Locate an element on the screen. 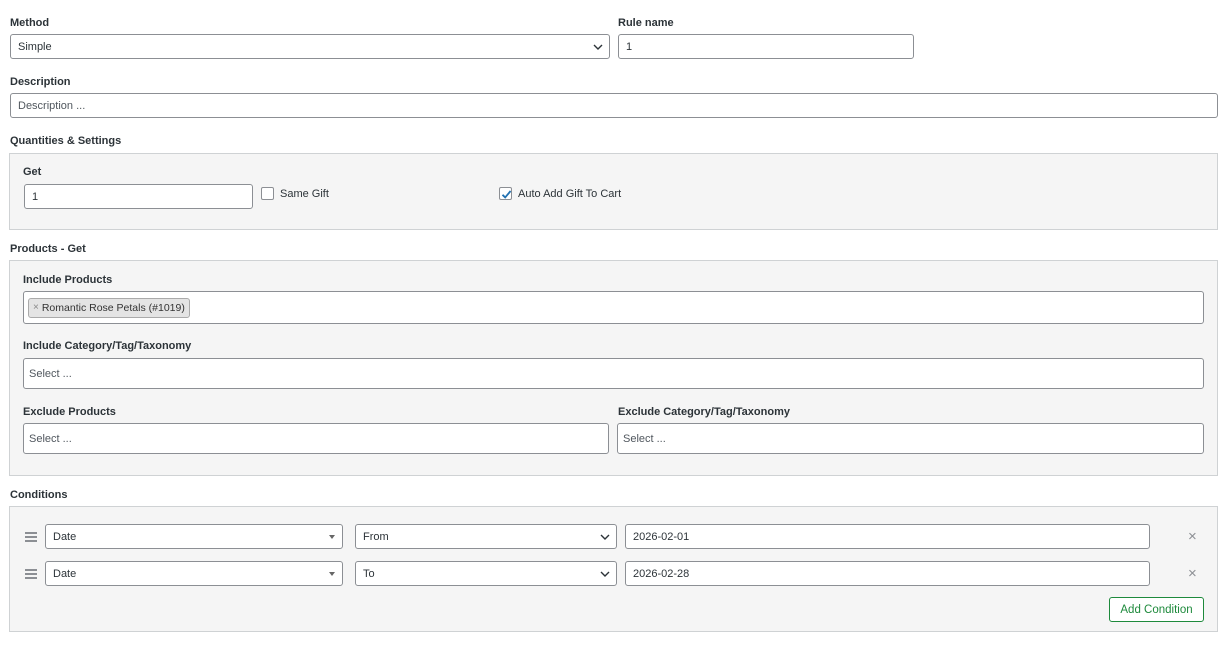 The width and height of the screenshot is (1227, 650). product-tag-label: Romantic Rose Petals (#1019) is located at coordinates (113, 307).